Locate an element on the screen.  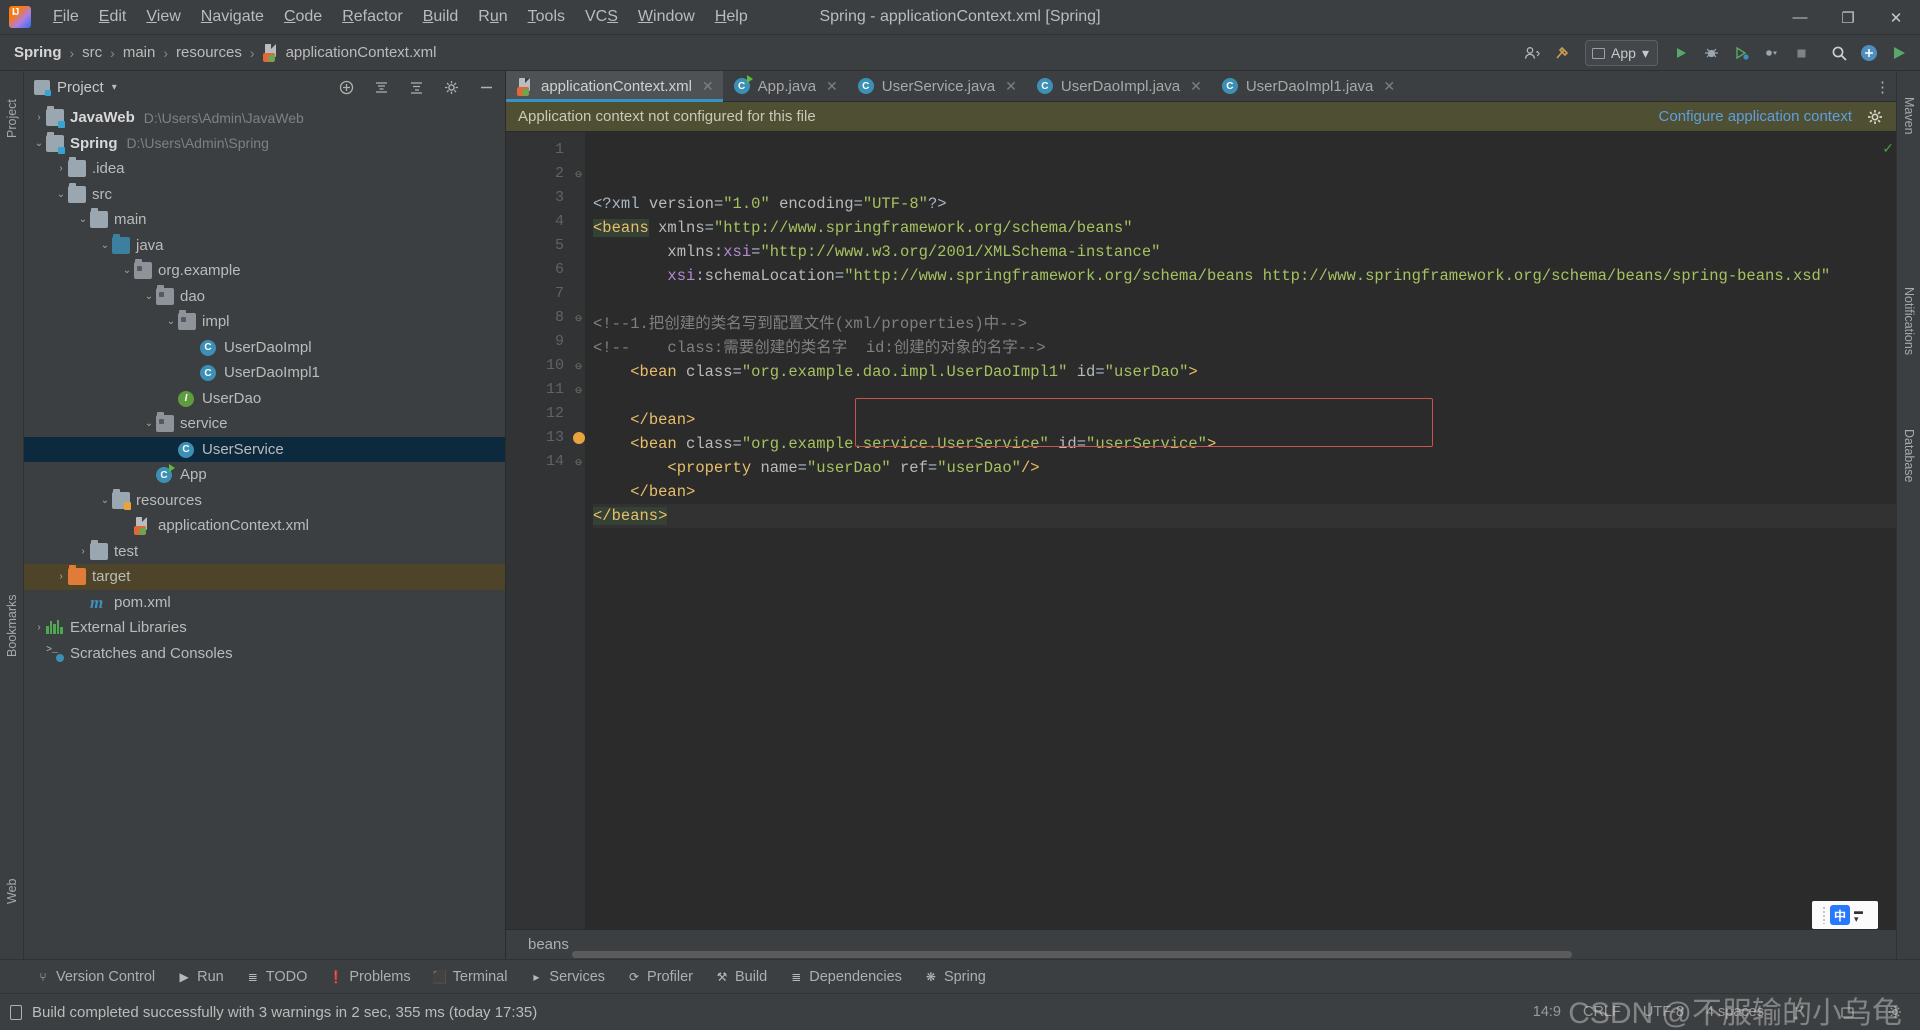
tool-window-spring: ❋ Spring is located at coordinates (955, 977).